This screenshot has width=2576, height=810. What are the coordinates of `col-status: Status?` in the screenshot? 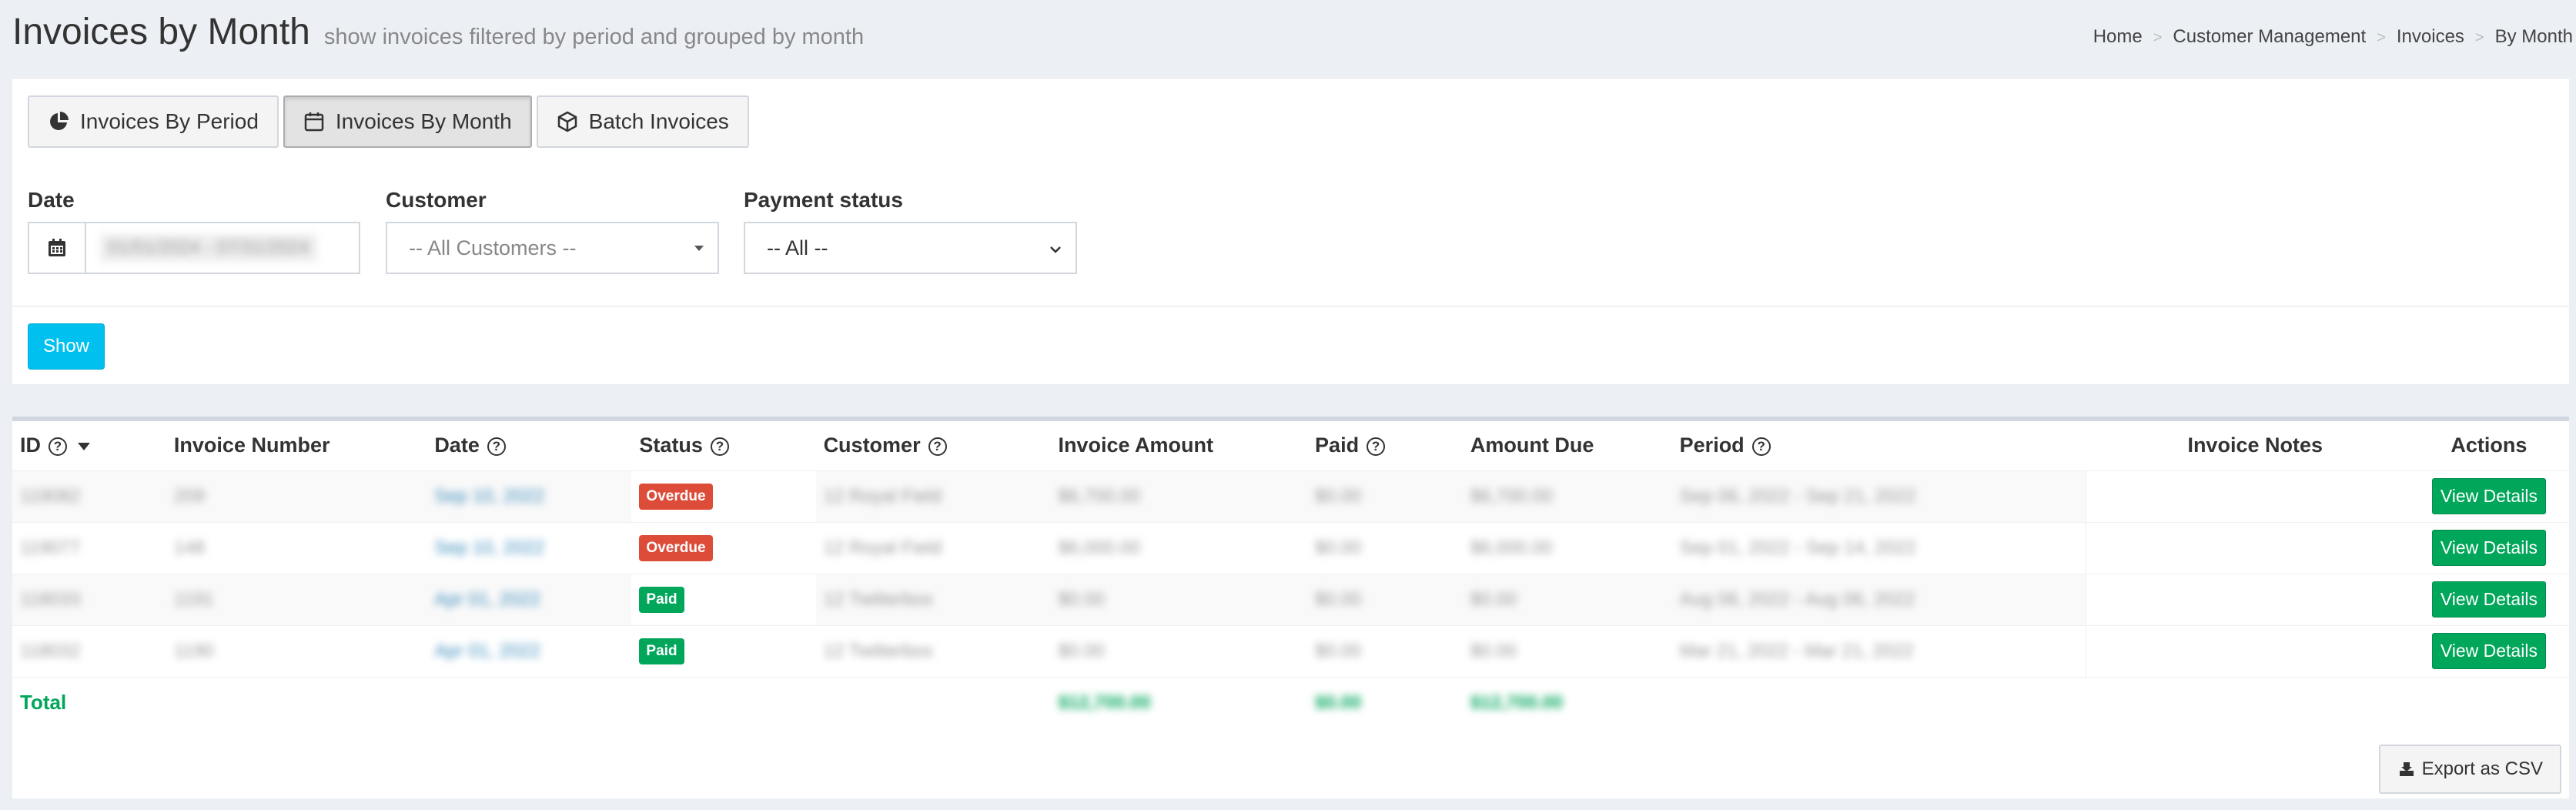 It's located at (723, 445).